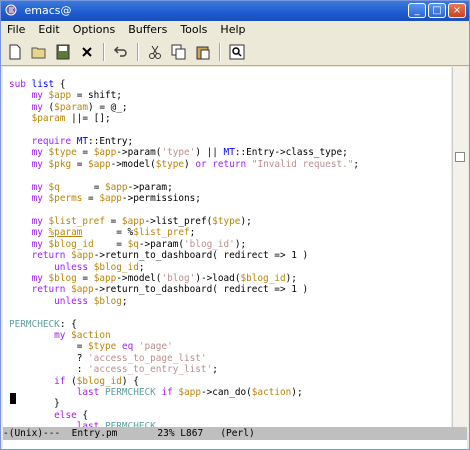 The width and height of the screenshot is (470, 450). Describe the element at coordinates (460, 157) in the screenshot. I see `scrollbar-thumb` at that location.